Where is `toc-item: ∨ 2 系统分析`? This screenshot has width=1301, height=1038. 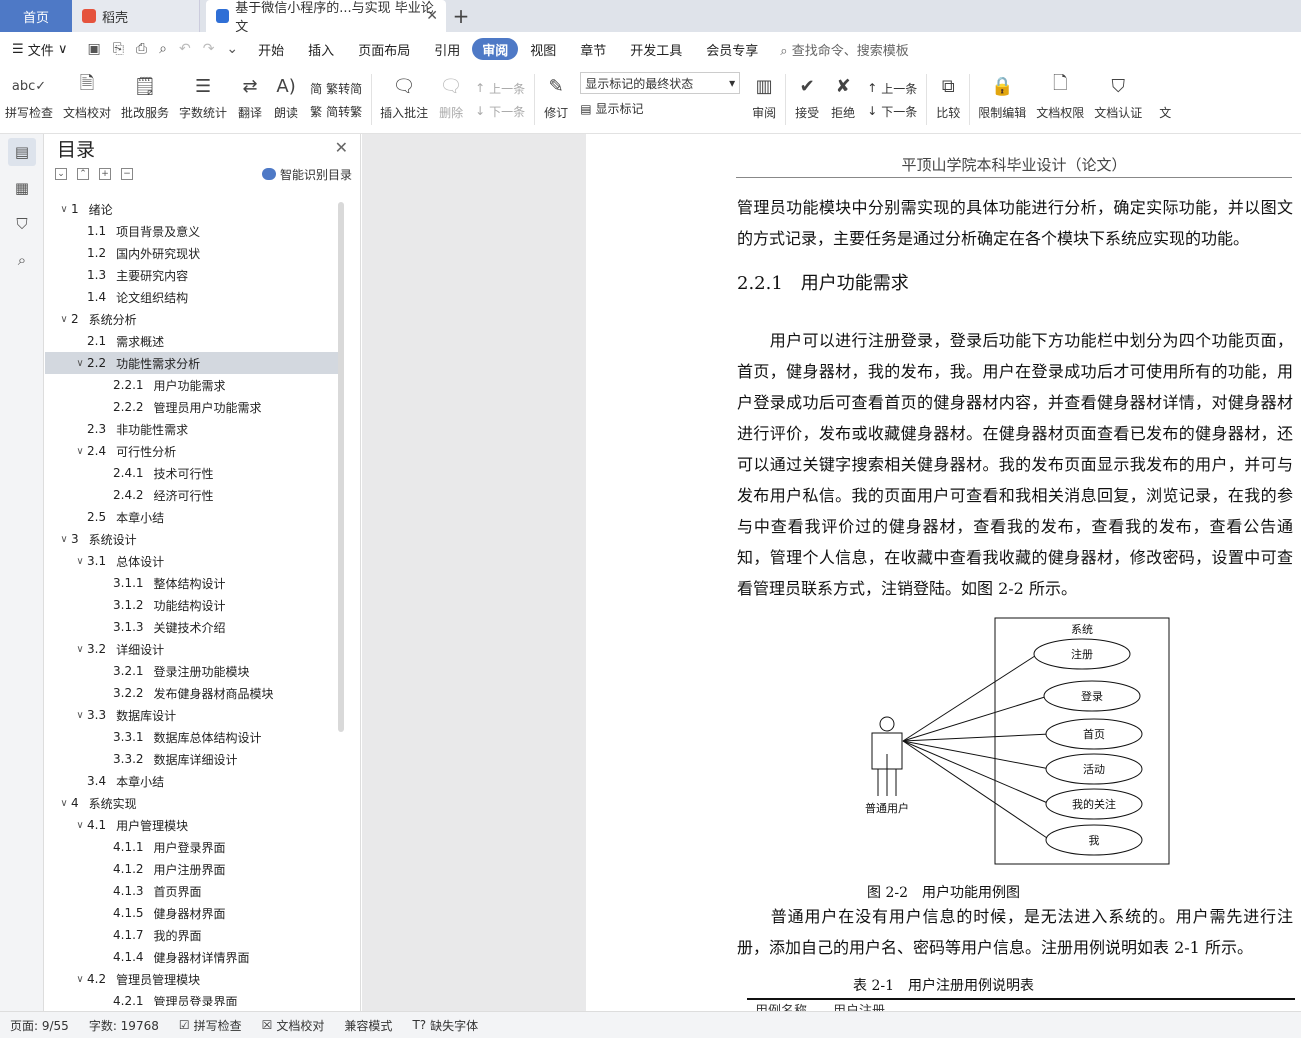
toc-item: ∨ 2 系统分析 is located at coordinates (193, 319).